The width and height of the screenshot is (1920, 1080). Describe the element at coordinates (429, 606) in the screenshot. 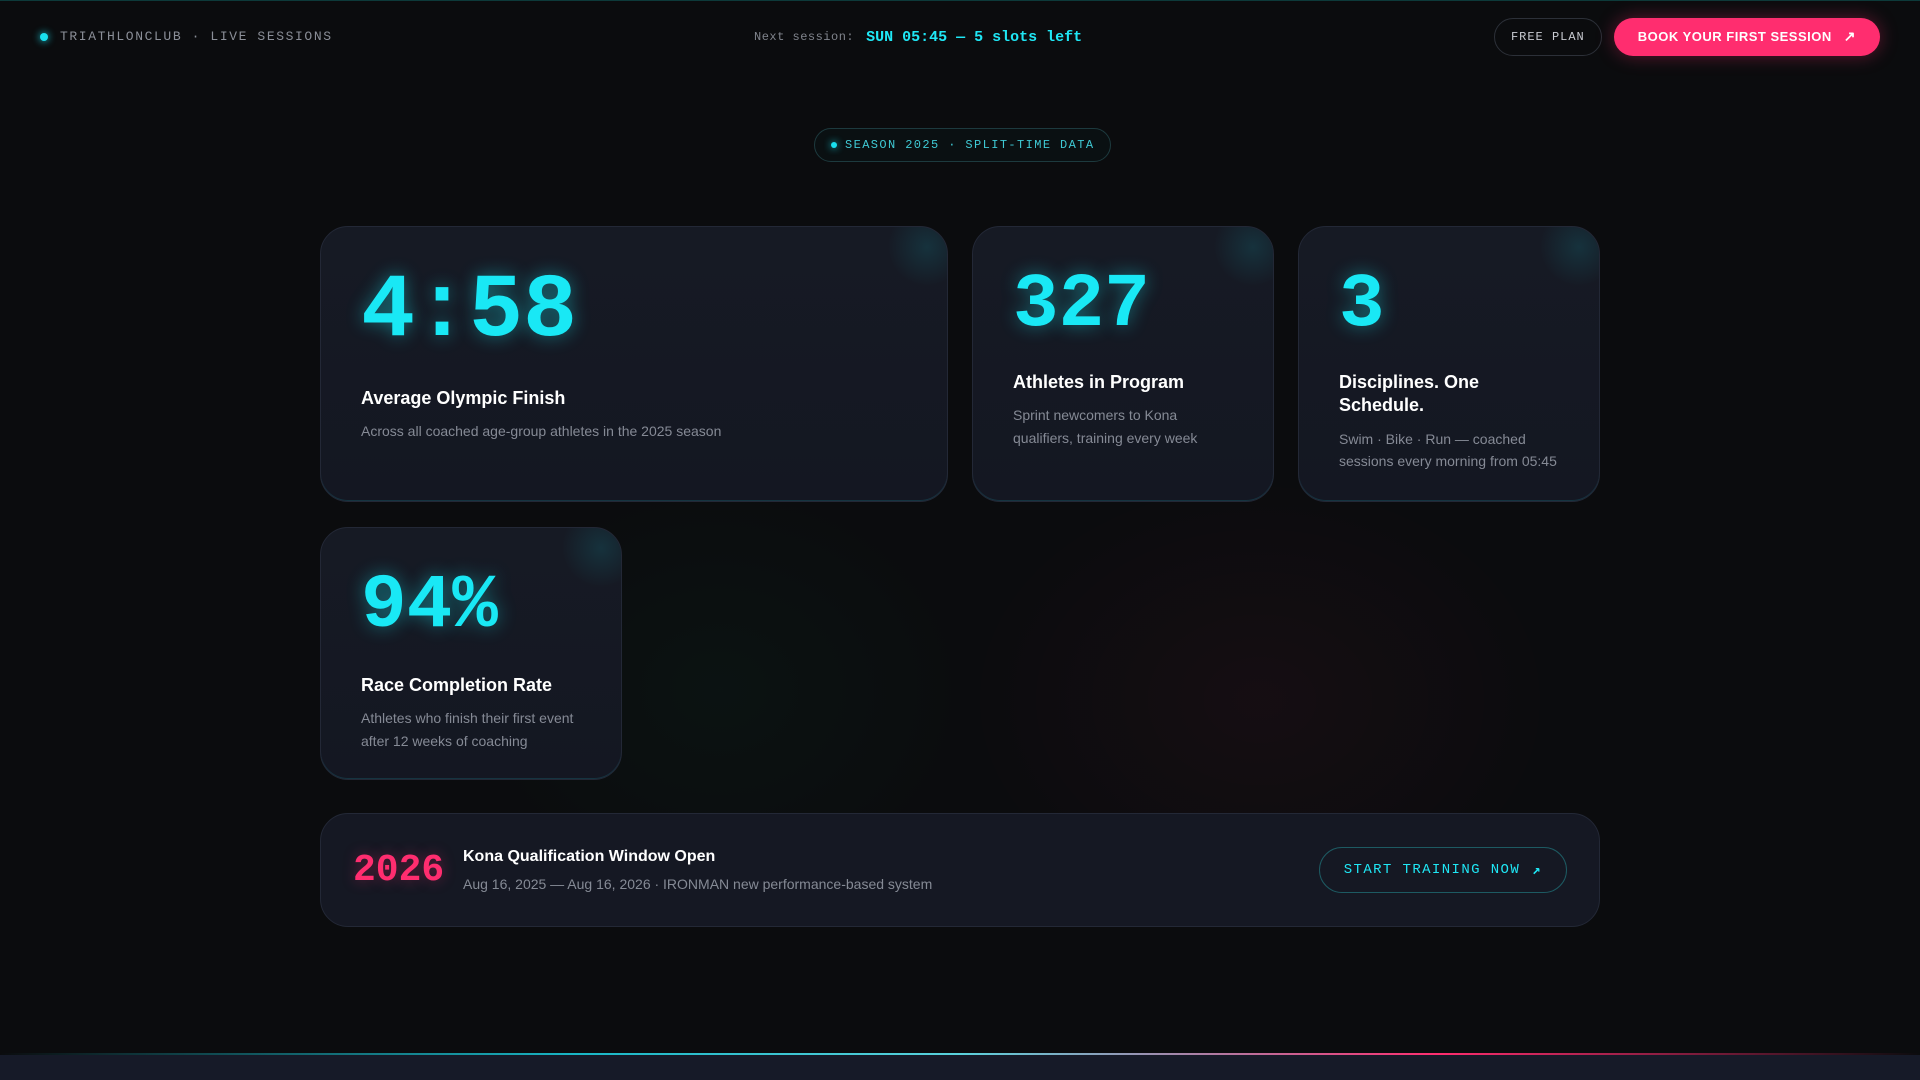

I see `stat-value: 94%` at that location.